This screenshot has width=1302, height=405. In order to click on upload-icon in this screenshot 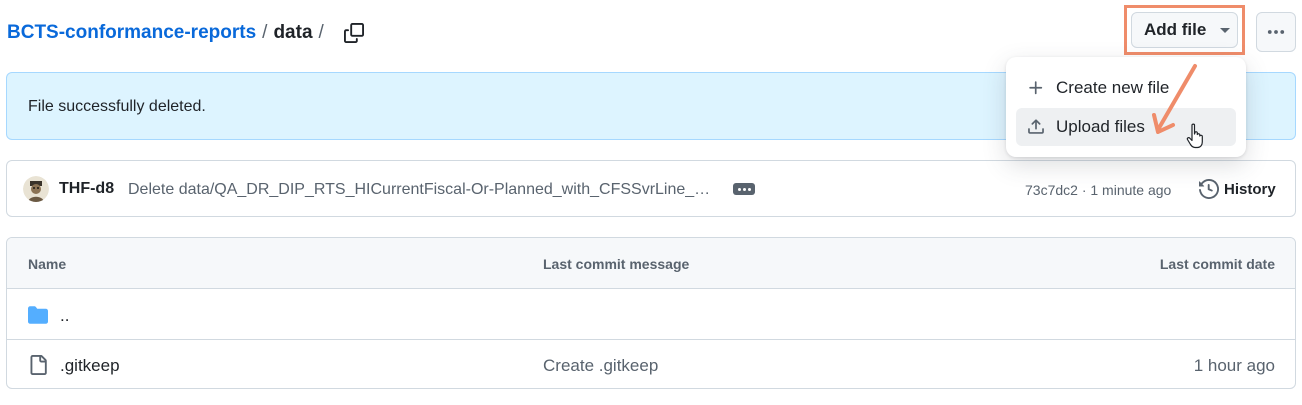, I will do `click(1036, 127)`.